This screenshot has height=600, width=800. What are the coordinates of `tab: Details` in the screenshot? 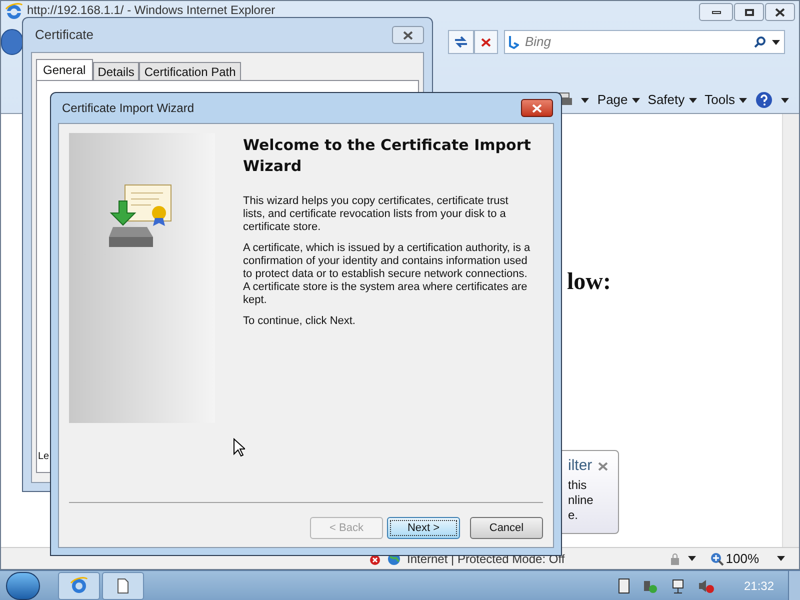 It's located at (116, 71).